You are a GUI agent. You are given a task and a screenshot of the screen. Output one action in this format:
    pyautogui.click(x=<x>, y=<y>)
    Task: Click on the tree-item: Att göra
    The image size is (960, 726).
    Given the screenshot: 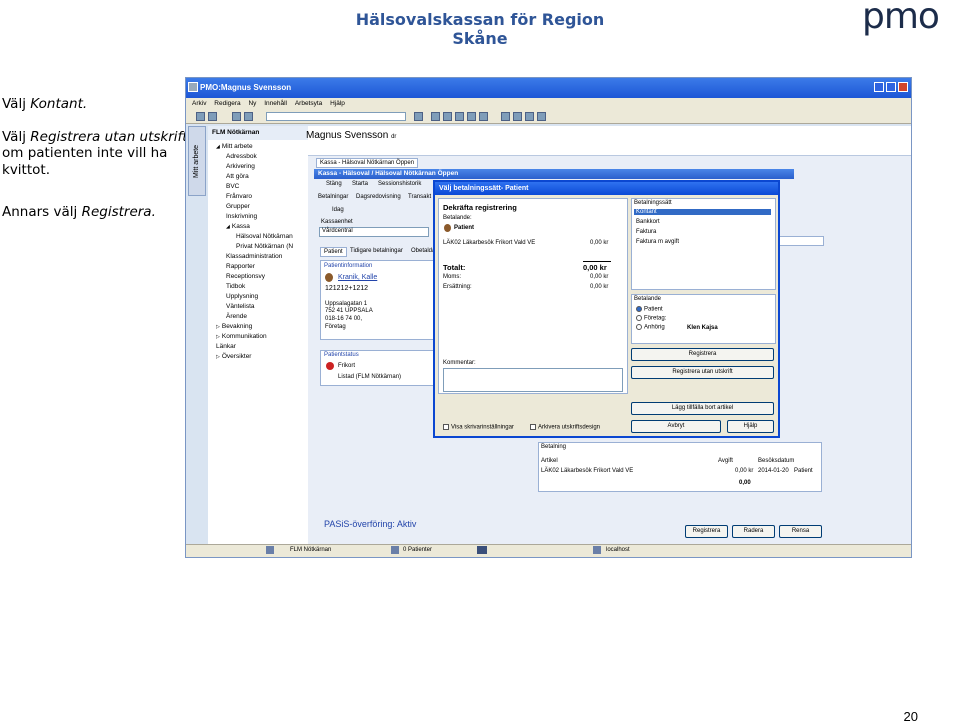 What is the action you would take?
    pyautogui.click(x=258, y=177)
    